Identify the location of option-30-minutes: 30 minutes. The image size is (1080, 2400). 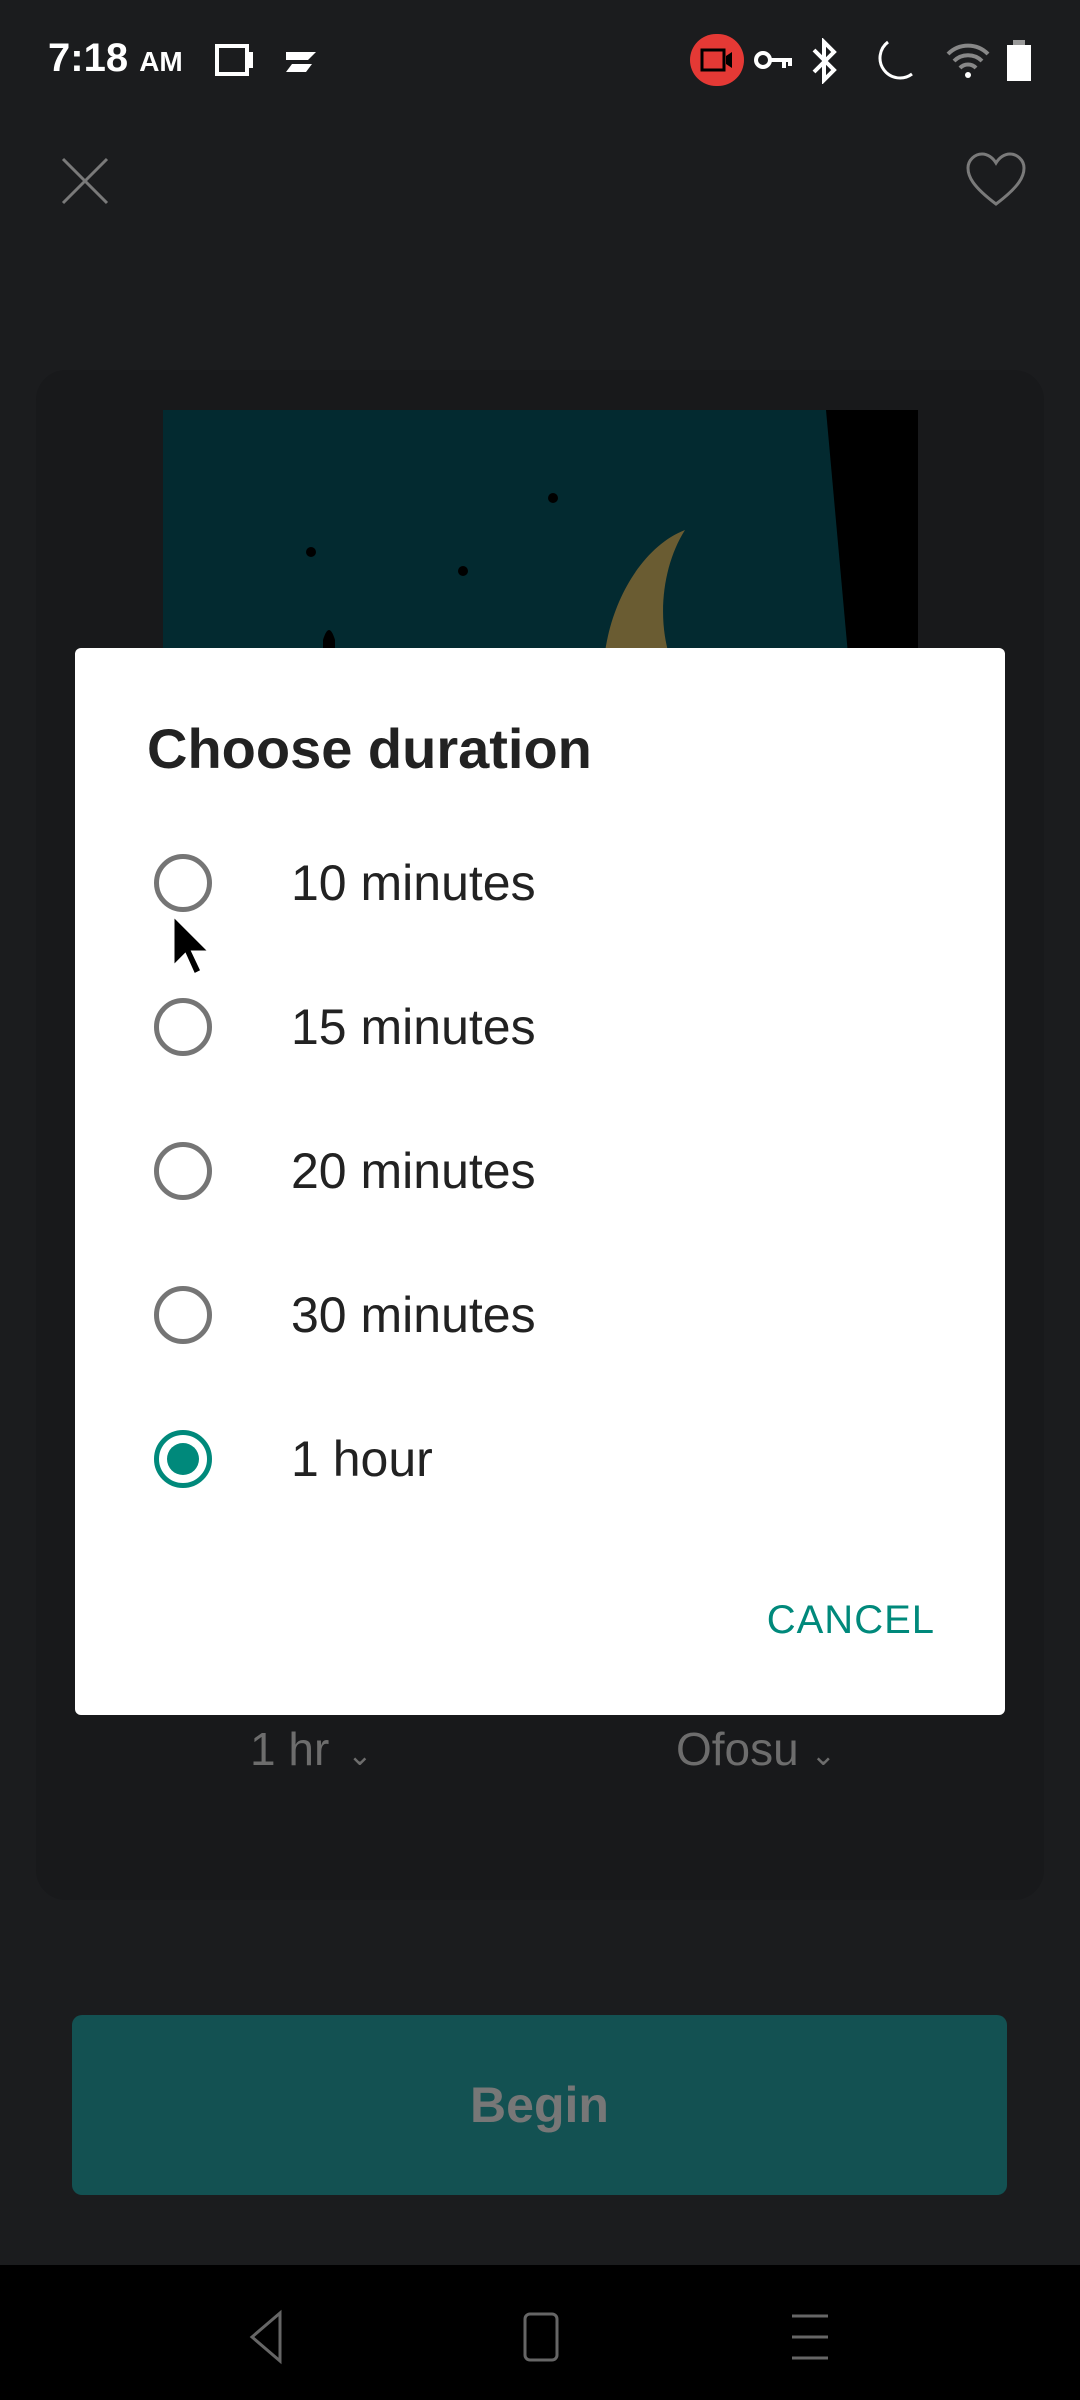
(540, 1315).